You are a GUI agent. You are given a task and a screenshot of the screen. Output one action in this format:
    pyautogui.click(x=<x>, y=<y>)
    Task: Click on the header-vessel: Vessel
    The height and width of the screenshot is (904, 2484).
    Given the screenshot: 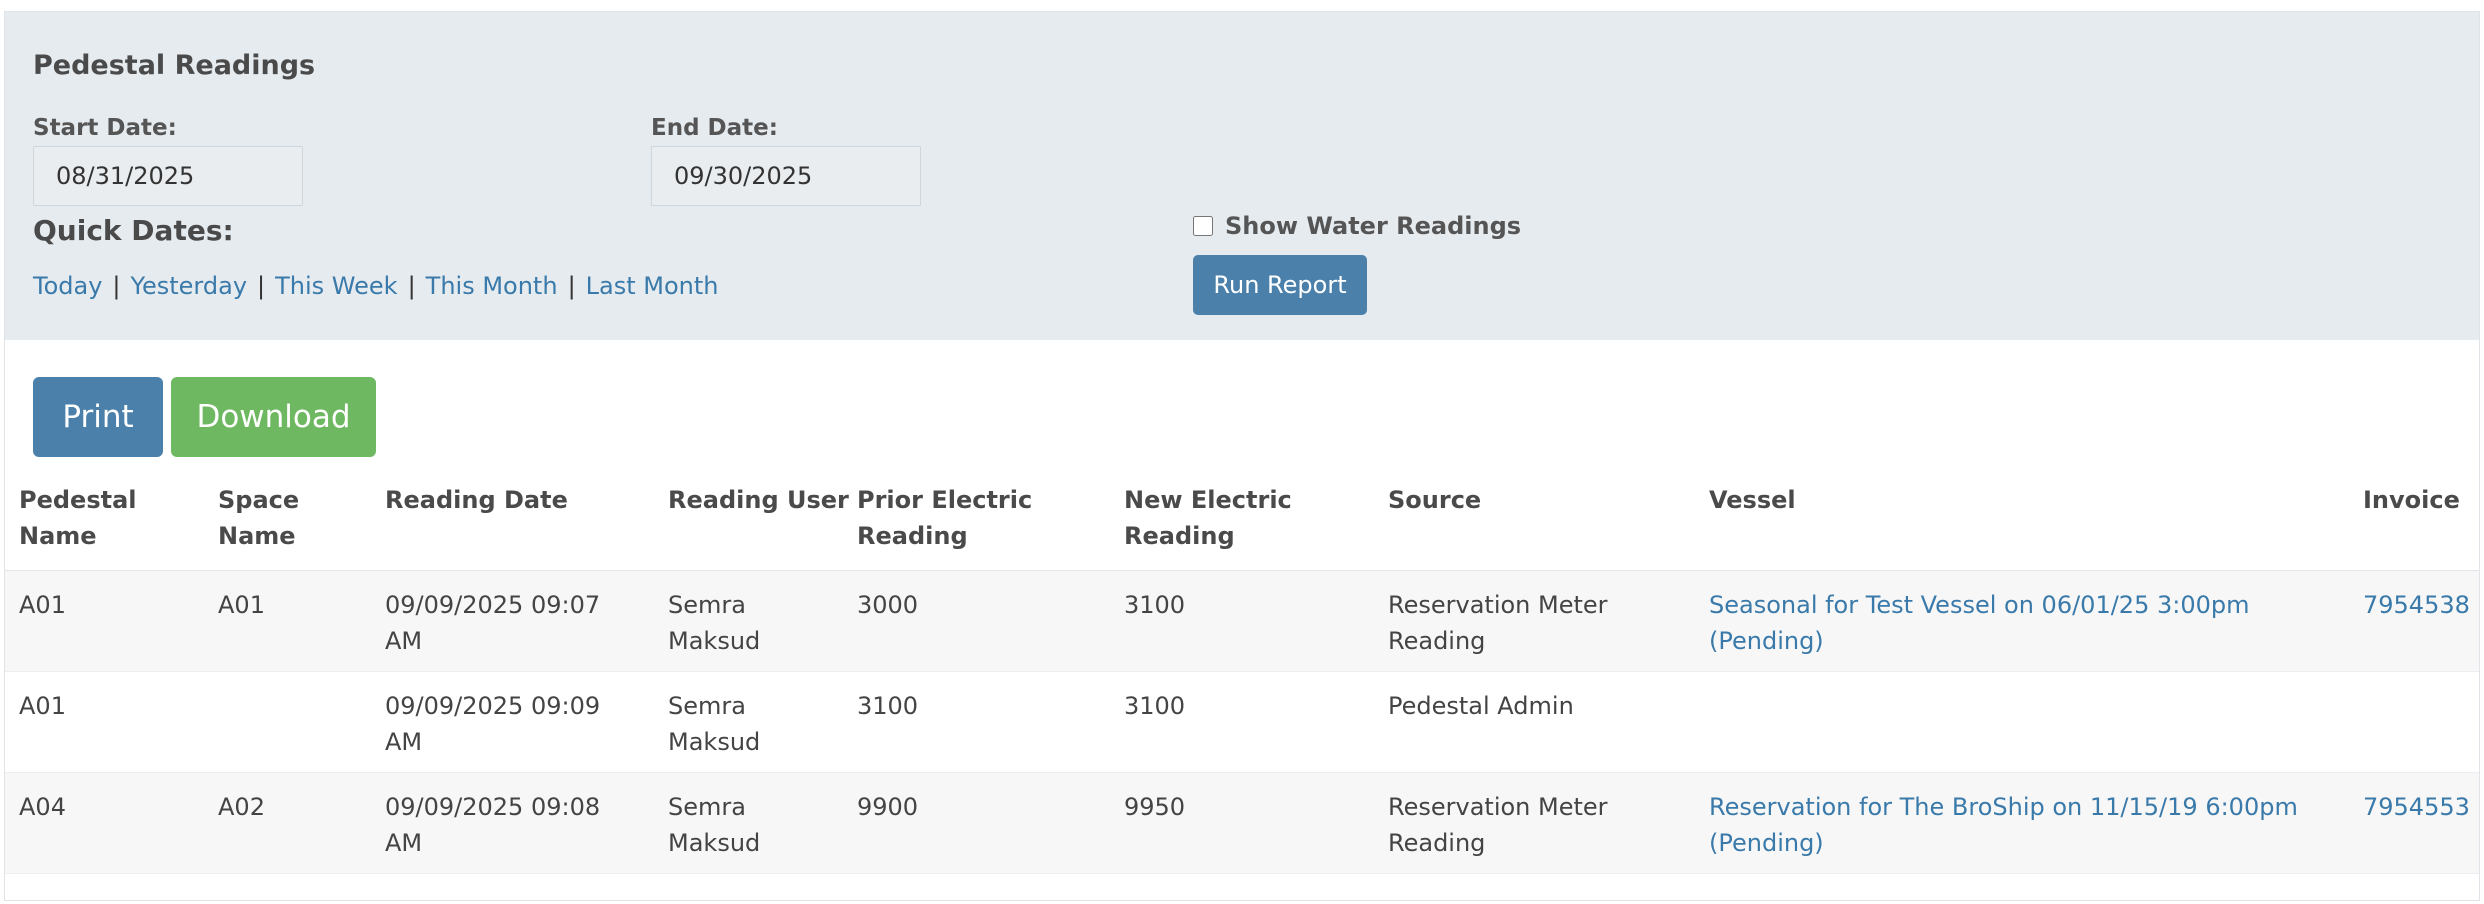 What is the action you would take?
    pyautogui.click(x=1752, y=500)
    